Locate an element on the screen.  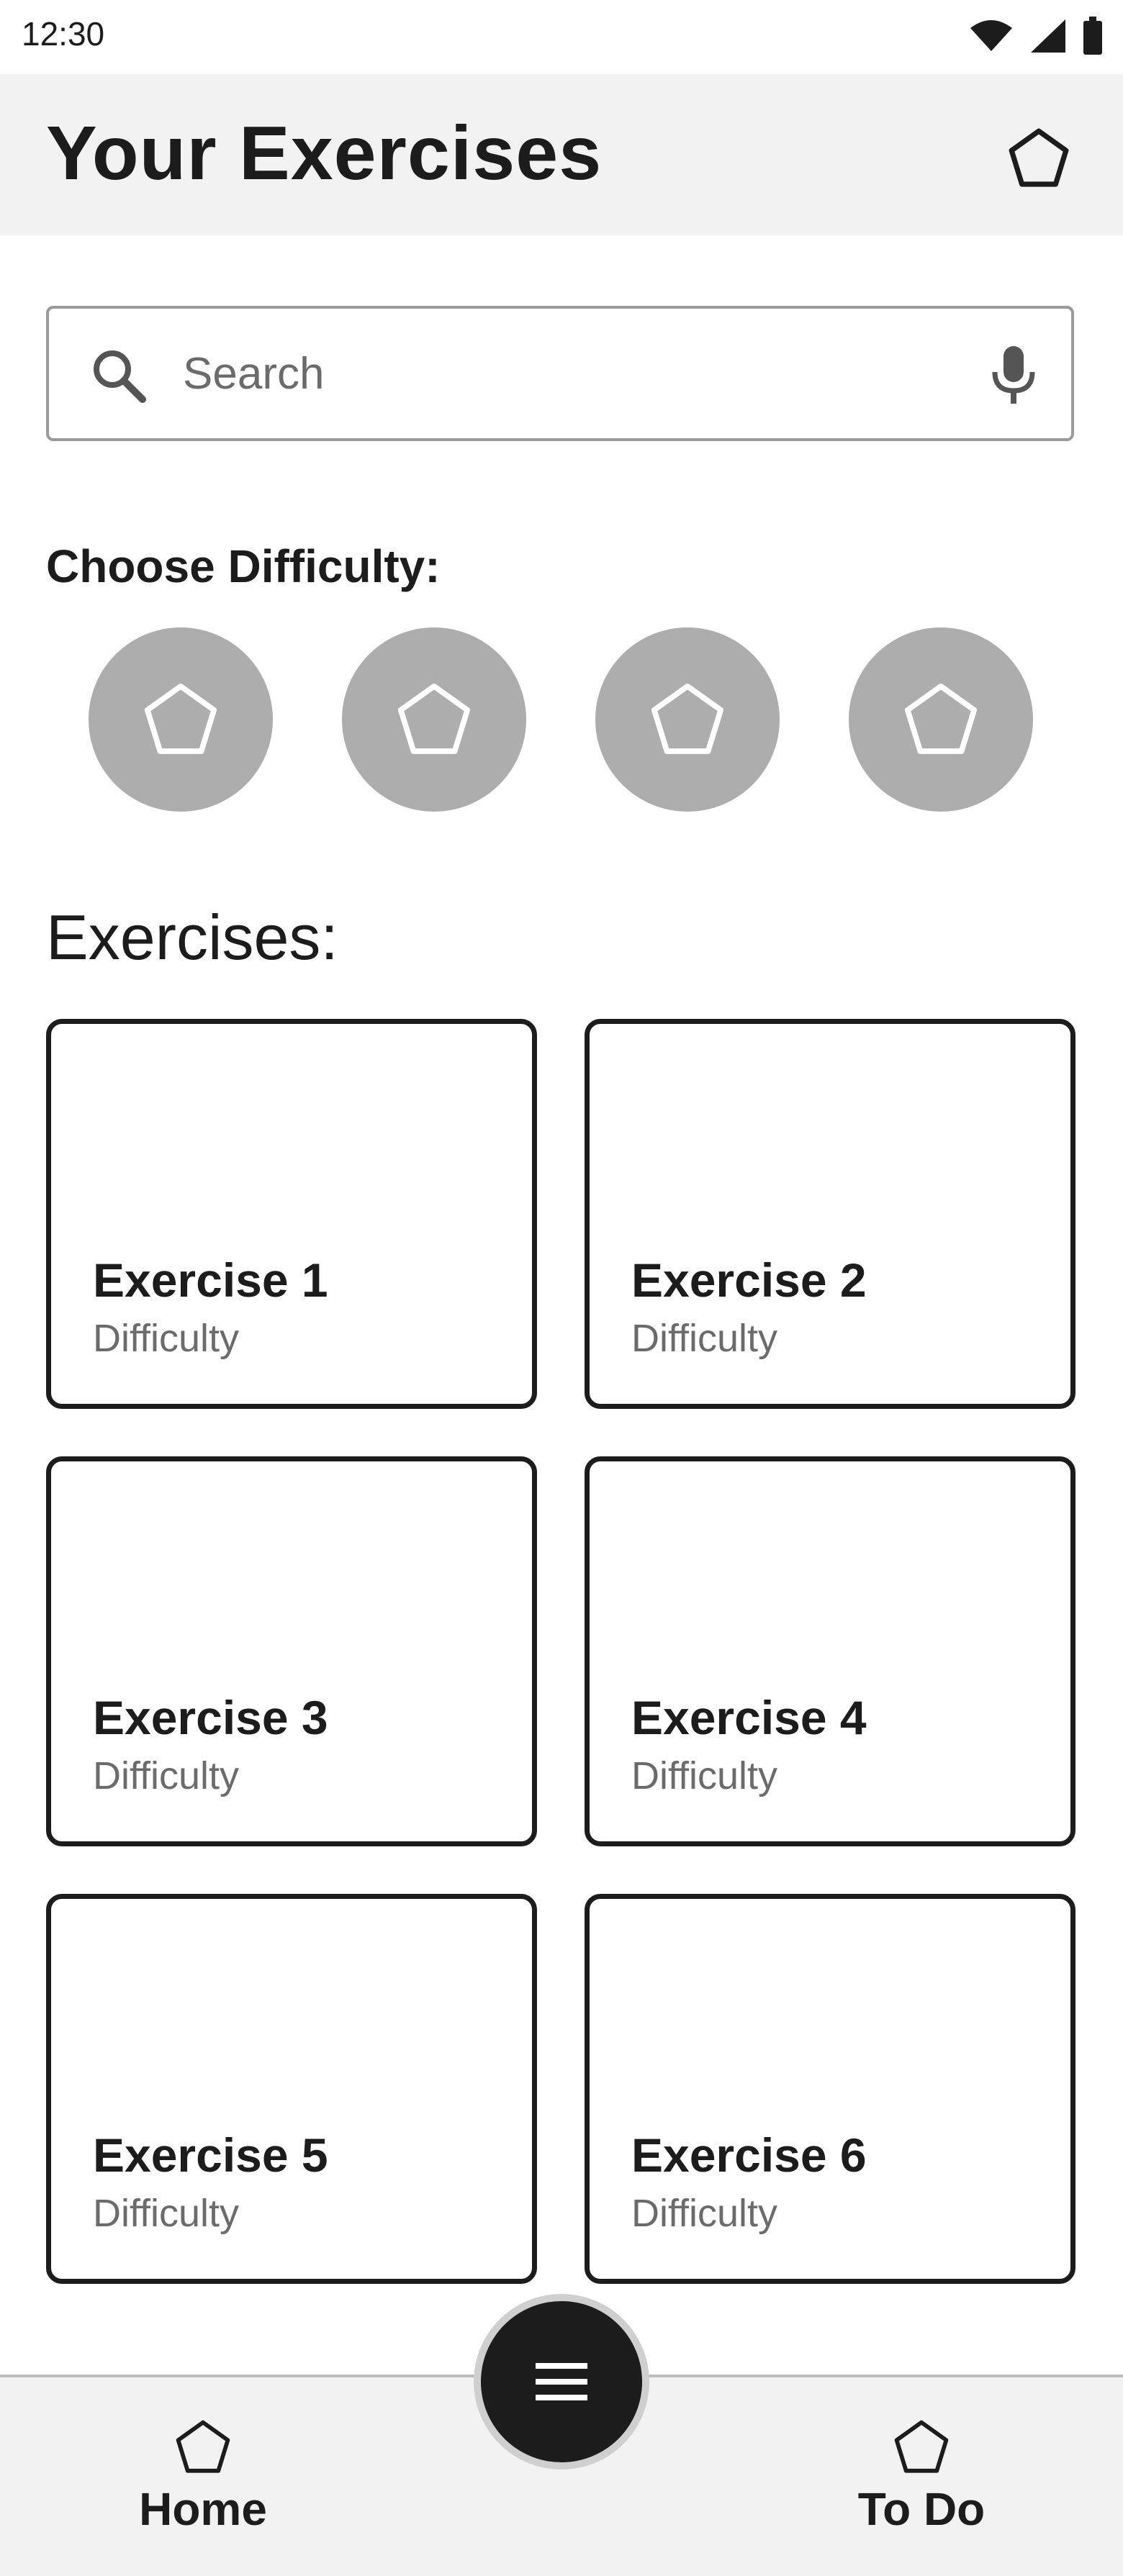
exercise-title: Exercise 2 is located at coordinates (749, 1280).